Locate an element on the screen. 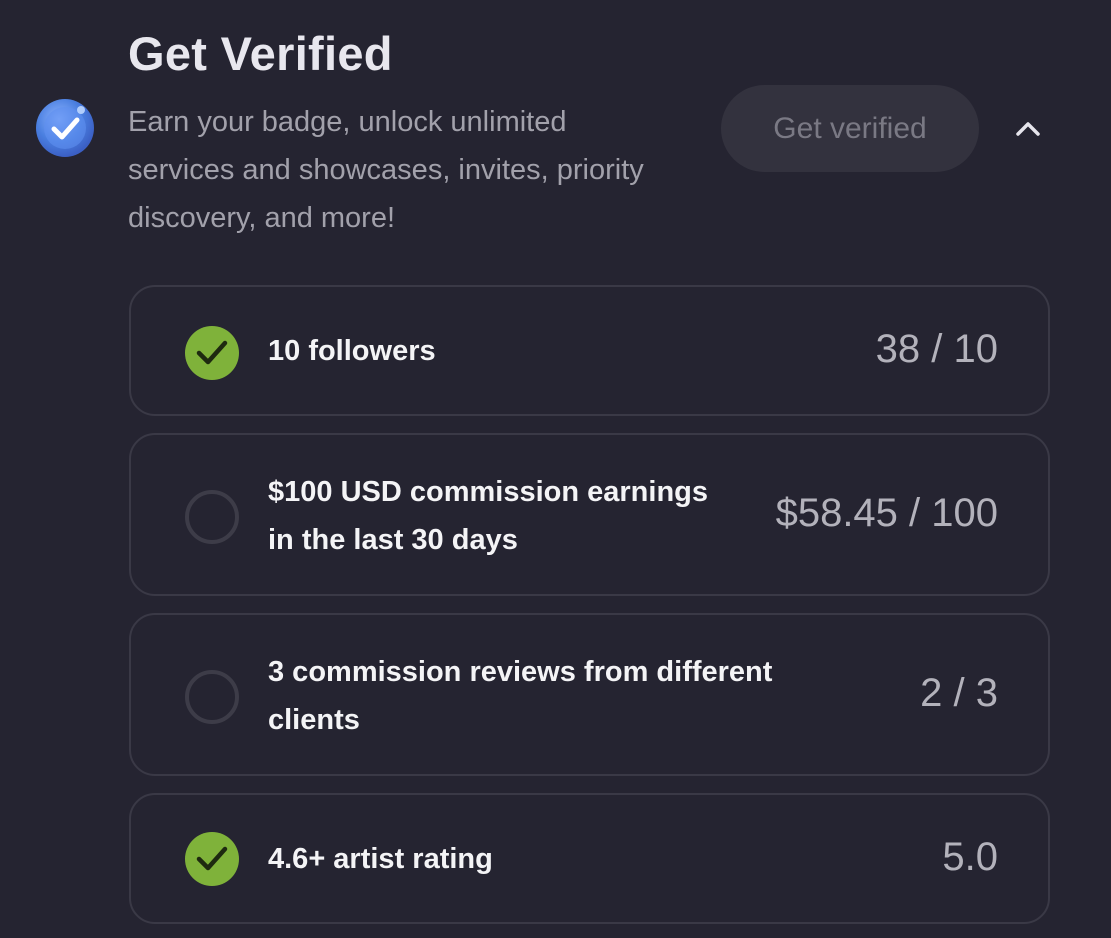  chevron-up-icon is located at coordinates (1028, 129).